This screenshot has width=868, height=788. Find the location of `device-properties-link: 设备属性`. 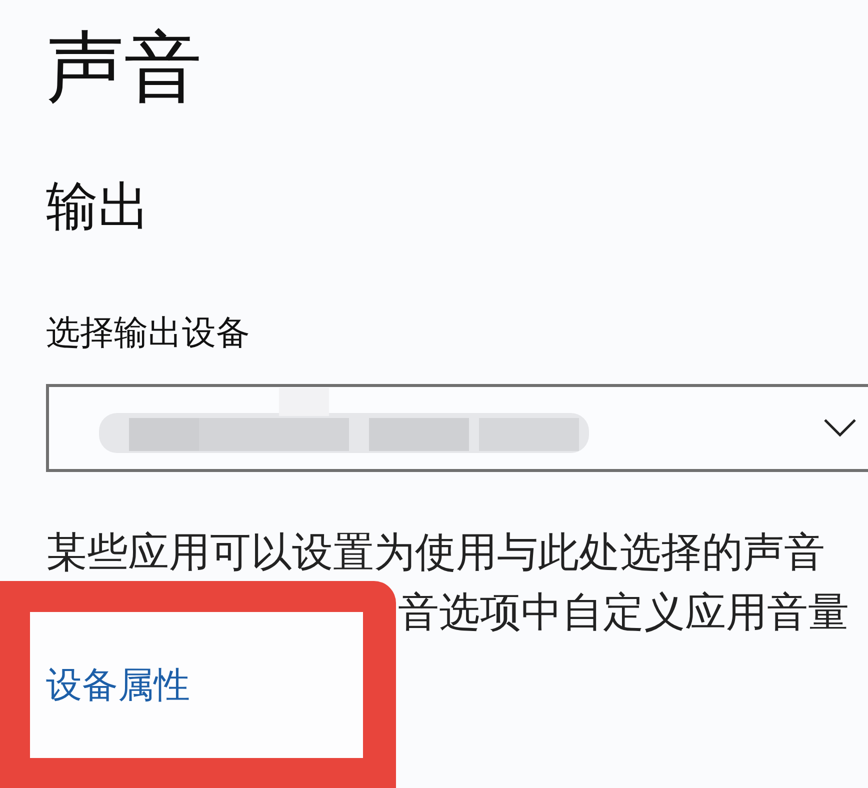

device-properties-link: 设备属性 is located at coordinates (118, 685).